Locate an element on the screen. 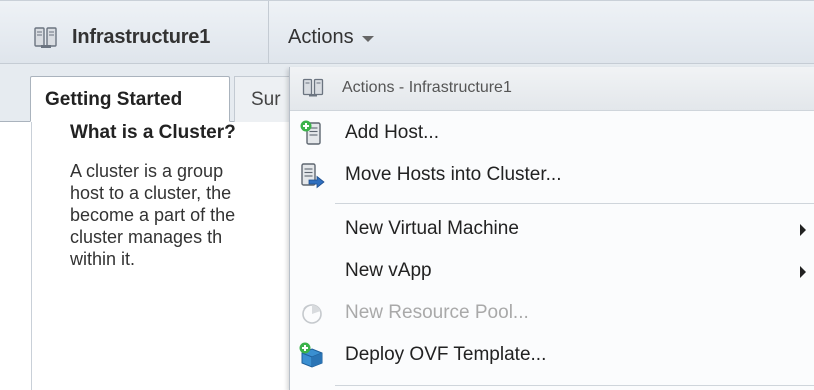  resource-pool-icon is located at coordinates (312, 314).